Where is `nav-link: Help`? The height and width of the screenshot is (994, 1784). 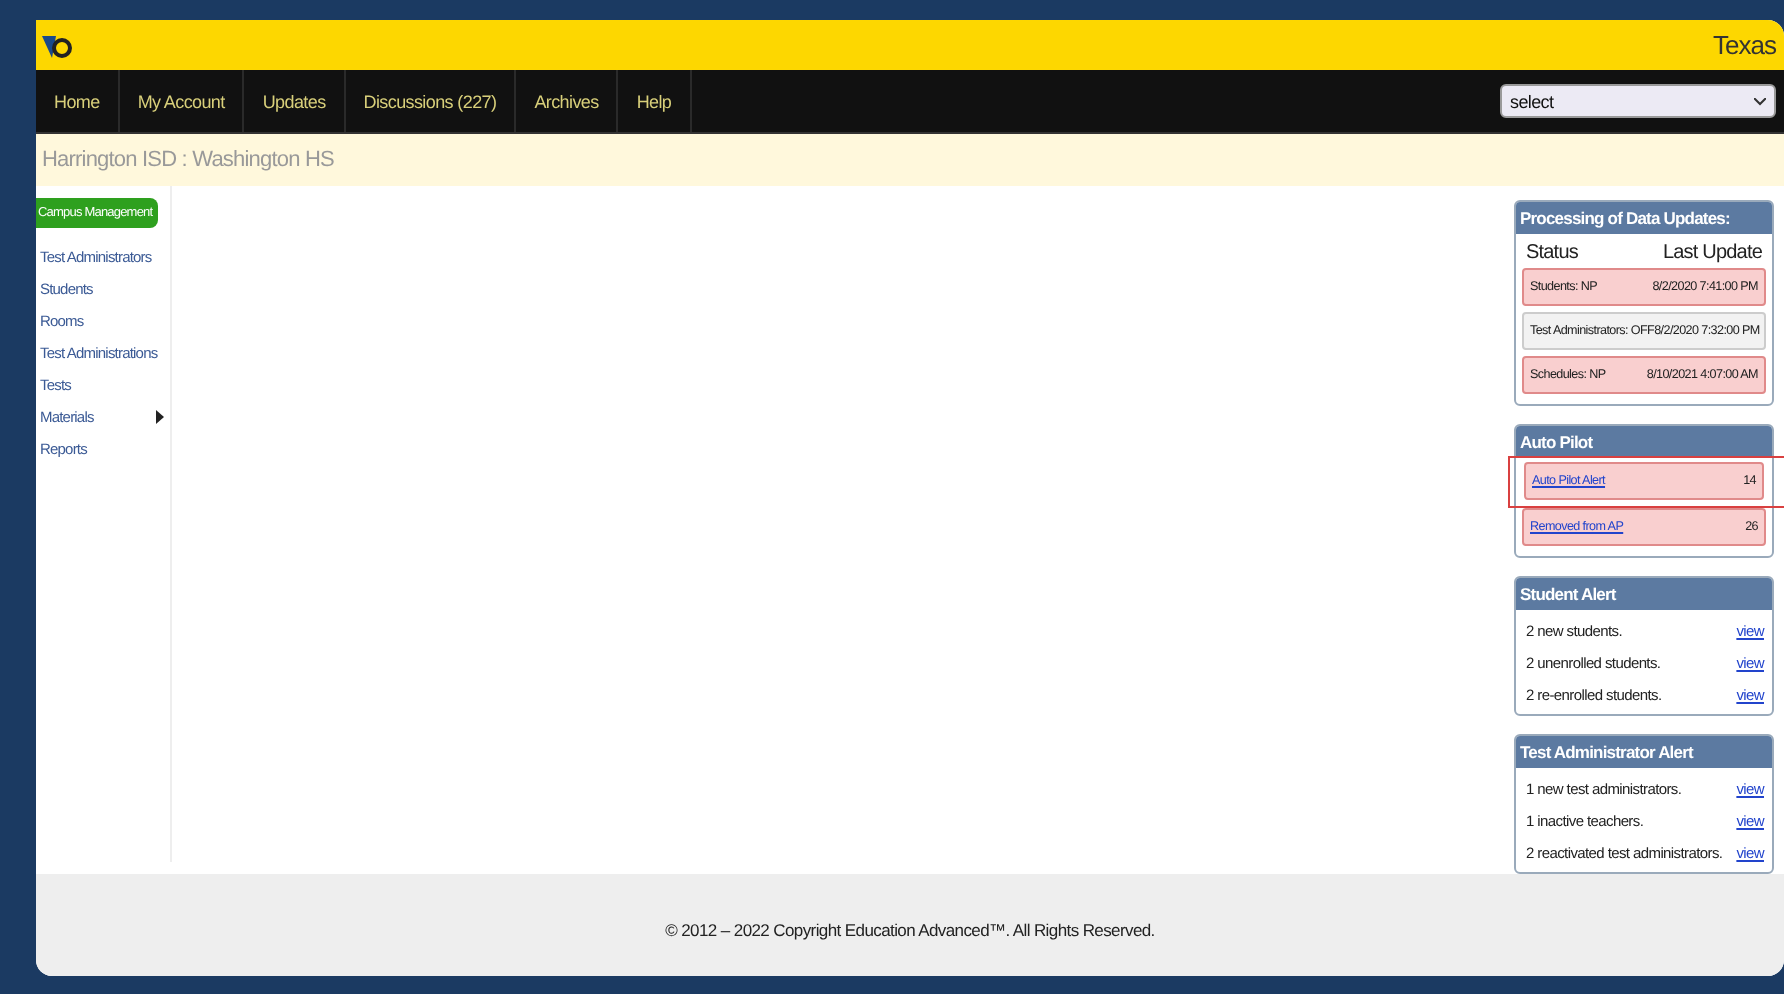 nav-link: Help is located at coordinates (655, 101).